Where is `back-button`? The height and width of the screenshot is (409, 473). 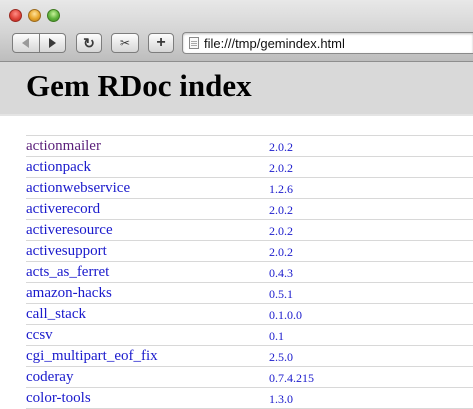
back-button is located at coordinates (26, 43).